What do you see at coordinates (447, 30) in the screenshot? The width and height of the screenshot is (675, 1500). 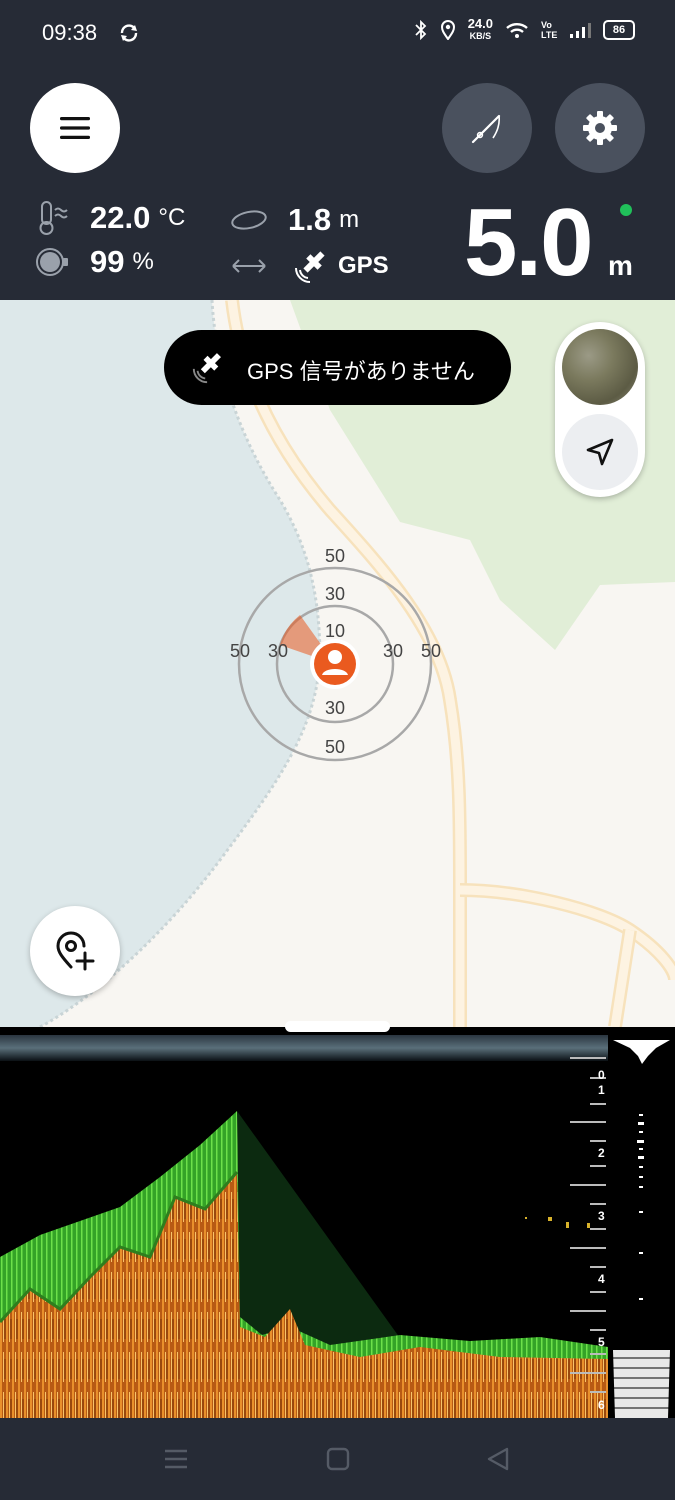 I see `location-icon` at bounding box center [447, 30].